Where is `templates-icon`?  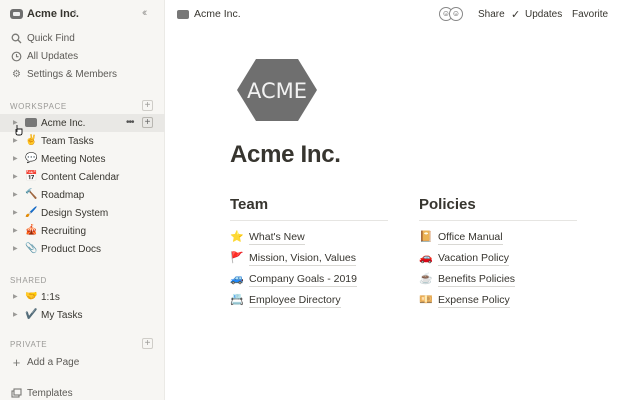 templates-icon is located at coordinates (16, 393).